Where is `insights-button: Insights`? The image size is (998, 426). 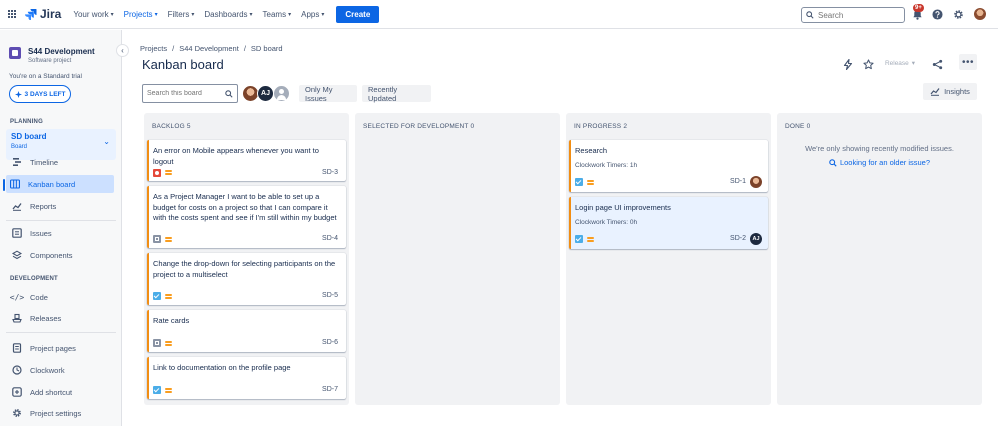
insights-button: Insights is located at coordinates (950, 91).